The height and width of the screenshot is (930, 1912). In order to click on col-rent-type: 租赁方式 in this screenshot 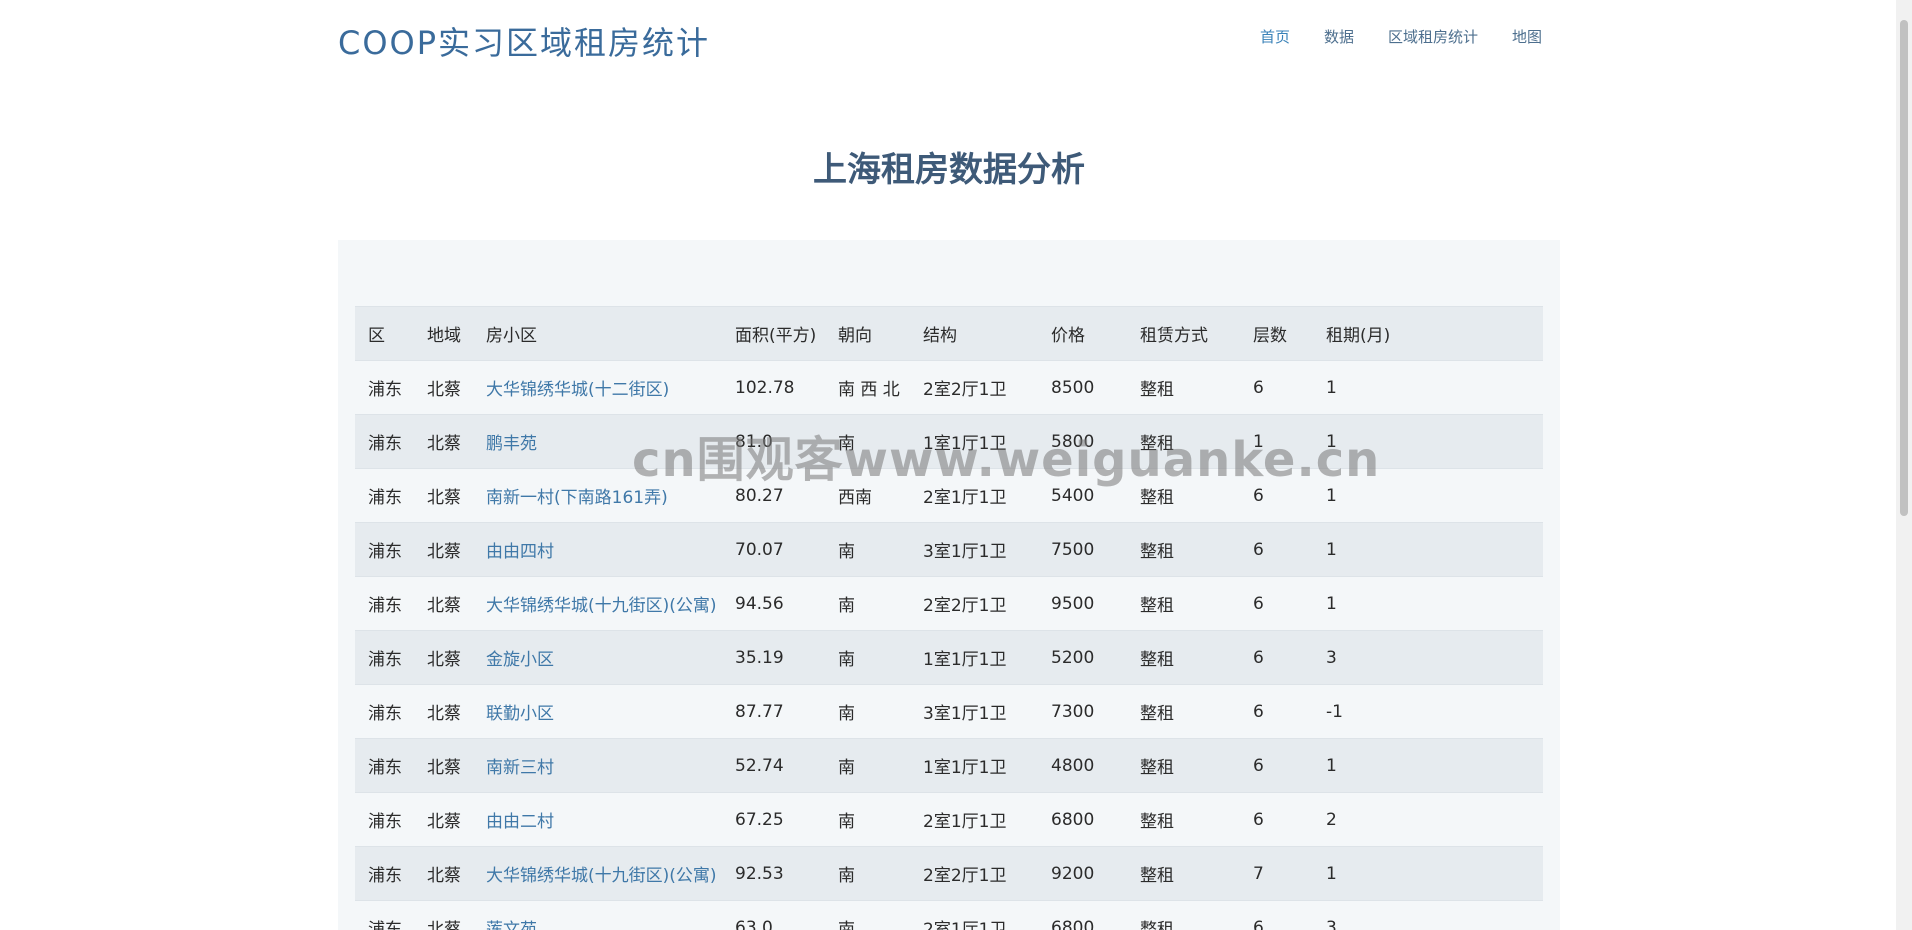, I will do `click(1183, 333)`.